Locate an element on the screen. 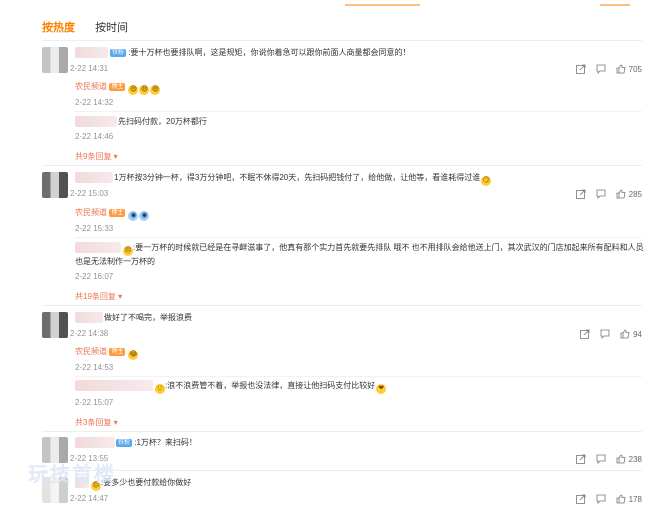 The width and height of the screenshot is (650, 517). reply-author: 农民频道 博主 😂 is located at coordinates (107, 353).